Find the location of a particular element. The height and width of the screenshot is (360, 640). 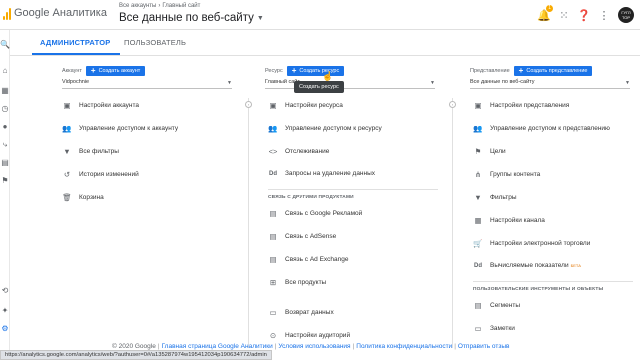

footer-link-ga-home: Главная страница Google Аналитики is located at coordinates (217, 346).